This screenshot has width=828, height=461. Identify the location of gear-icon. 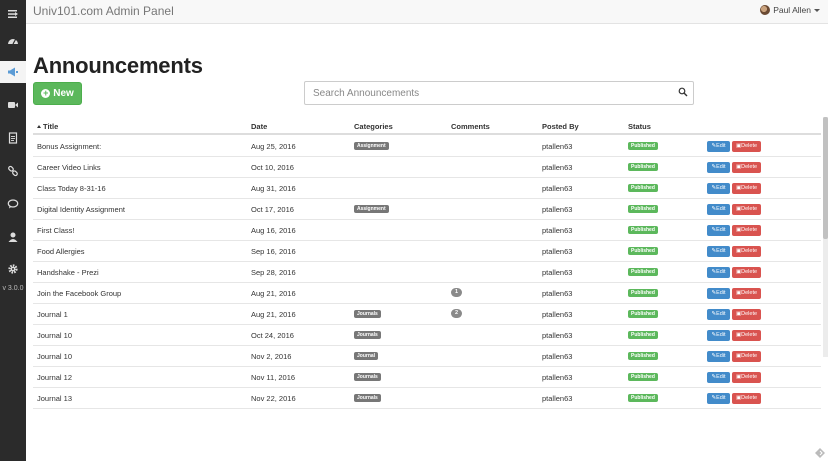
(13, 269).